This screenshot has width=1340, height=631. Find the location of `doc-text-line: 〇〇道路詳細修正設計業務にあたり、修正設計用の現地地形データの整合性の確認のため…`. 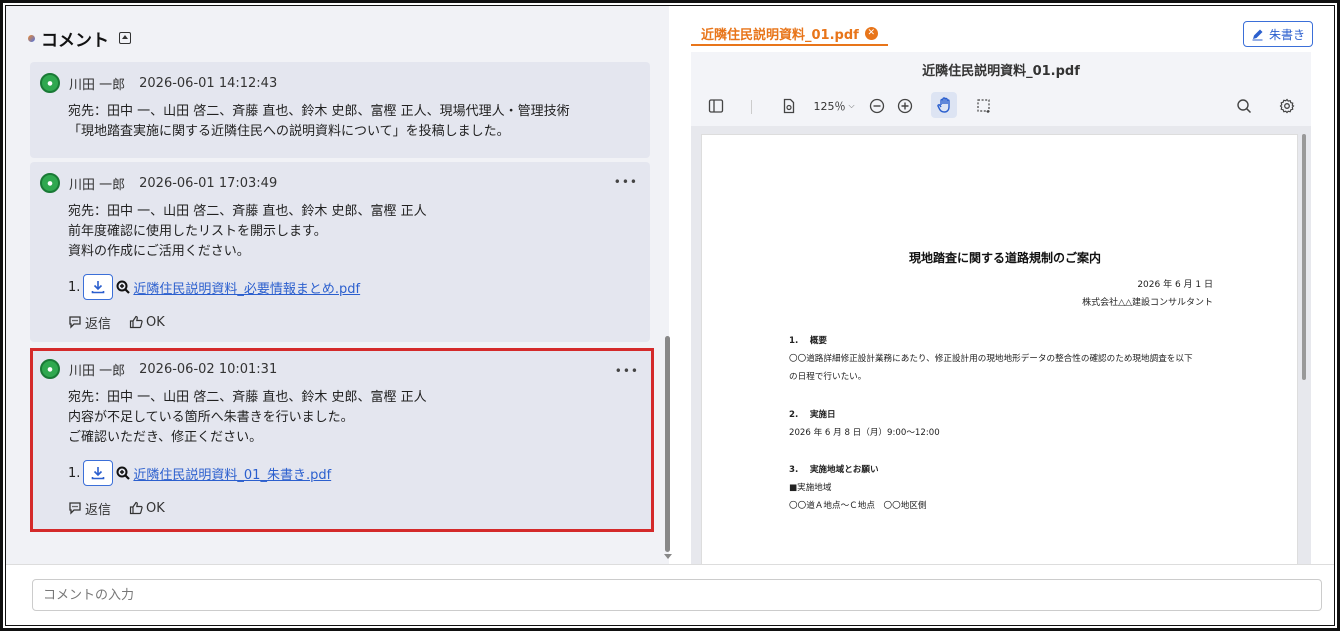

doc-text-line: 〇〇道路詳細修正設計業務にあたり、修正設計用の現地地形データの整合性の確認のため… is located at coordinates (991, 359).